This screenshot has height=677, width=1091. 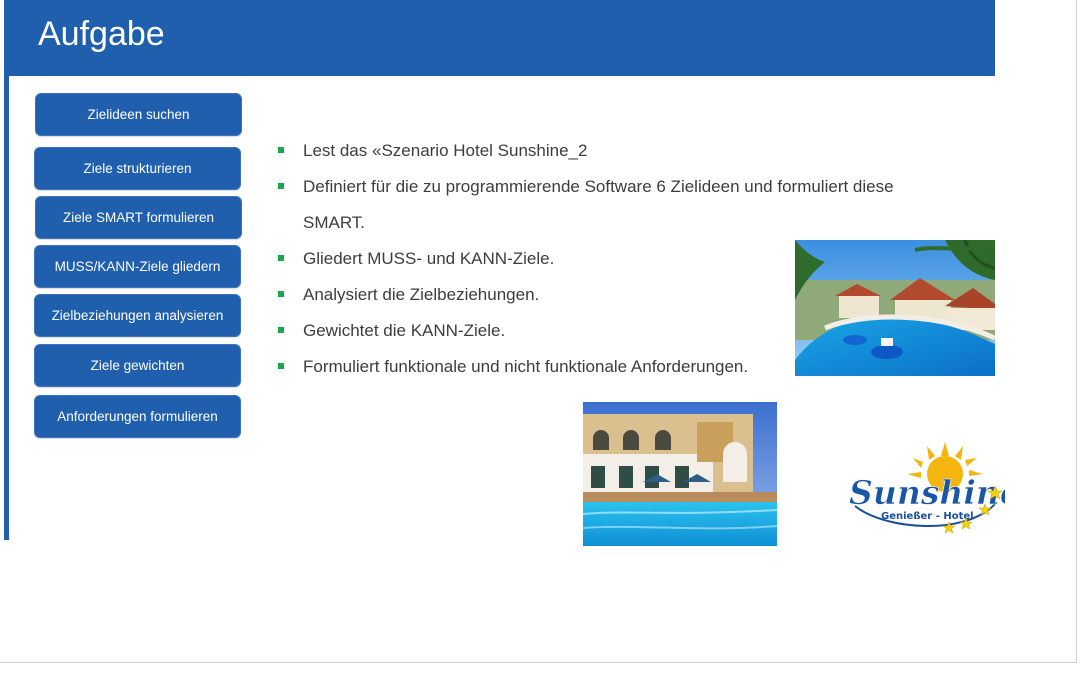 I want to click on nav-button-ziele-strukturieren: Ziele strukturieren, so click(x=137, y=168).